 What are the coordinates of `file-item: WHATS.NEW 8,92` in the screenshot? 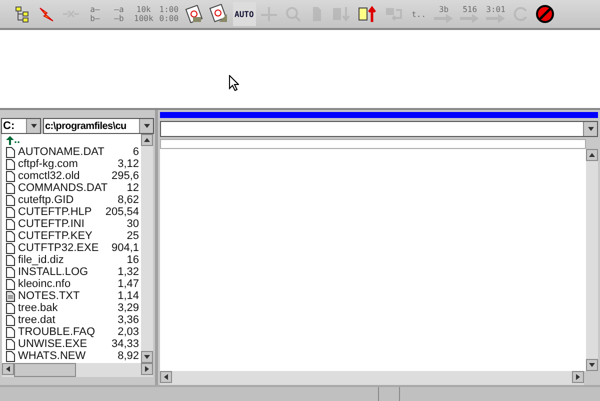 It's located at (71, 356).